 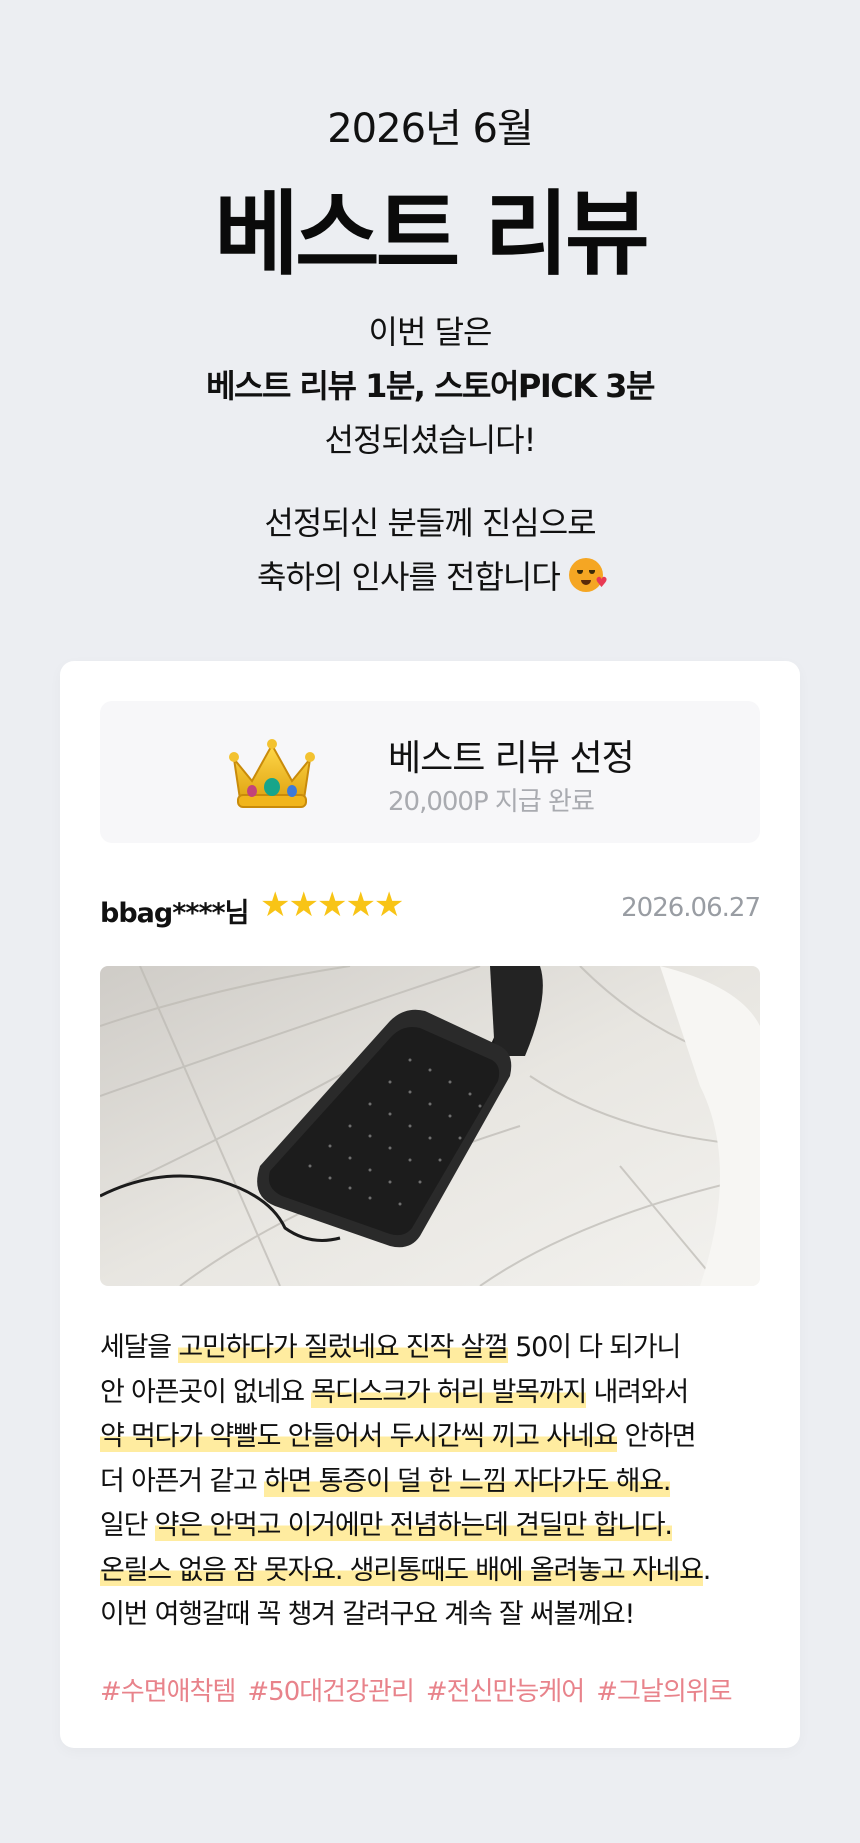 What do you see at coordinates (127, 1525) in the screenshot?
I see `review-text-segment: 일단` at bounding box center [127, 1525].